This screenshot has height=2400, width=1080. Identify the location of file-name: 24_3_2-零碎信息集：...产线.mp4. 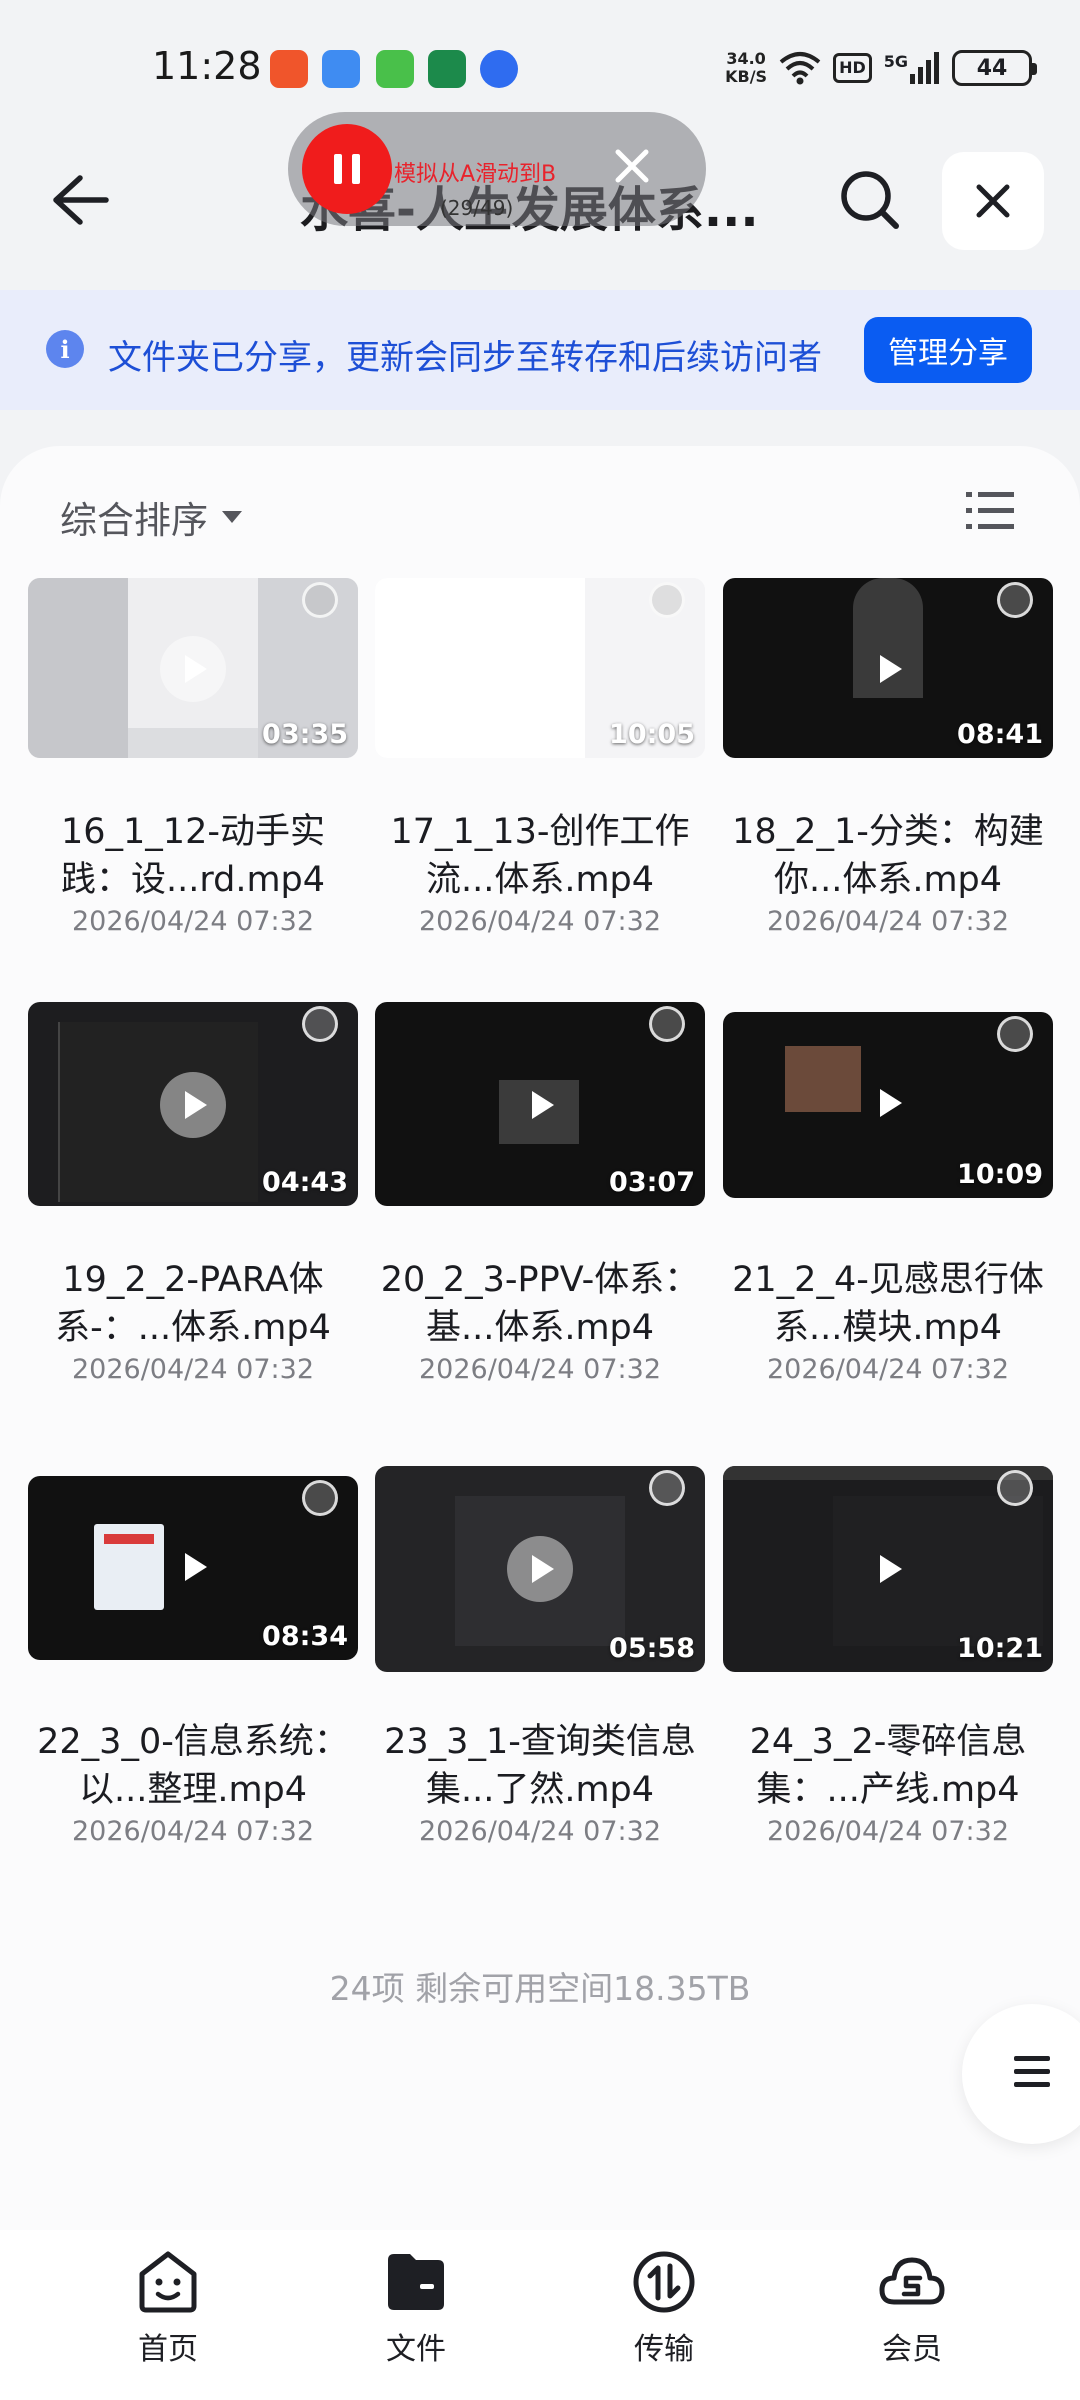
(888, 1766).